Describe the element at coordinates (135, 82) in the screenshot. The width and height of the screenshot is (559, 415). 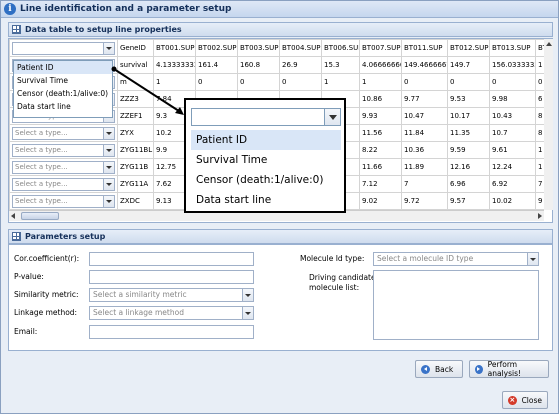
I see `table-cell: m` at that location.